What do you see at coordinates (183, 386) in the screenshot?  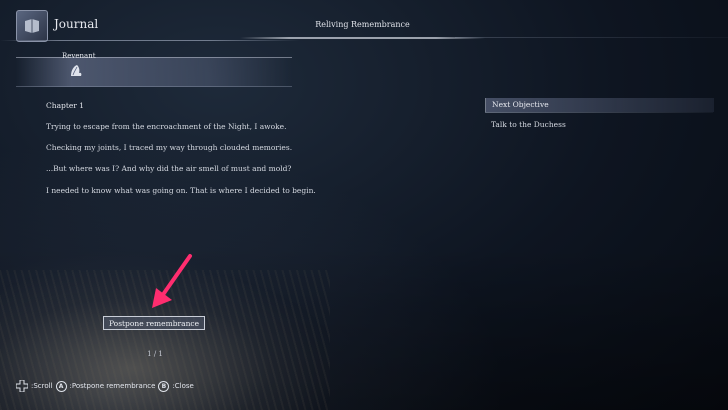 I see `close-hint: :Close` at bounding box center [183, 386].